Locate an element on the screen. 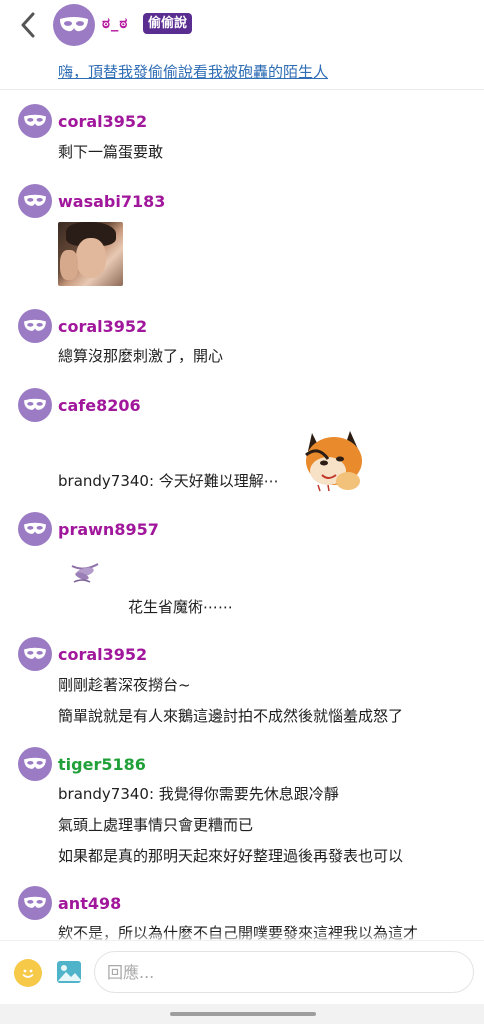 This screenshot has width=484, height=1024. message-text: 剩下一篇蛋要敢 is located at coordinates (111, 152).